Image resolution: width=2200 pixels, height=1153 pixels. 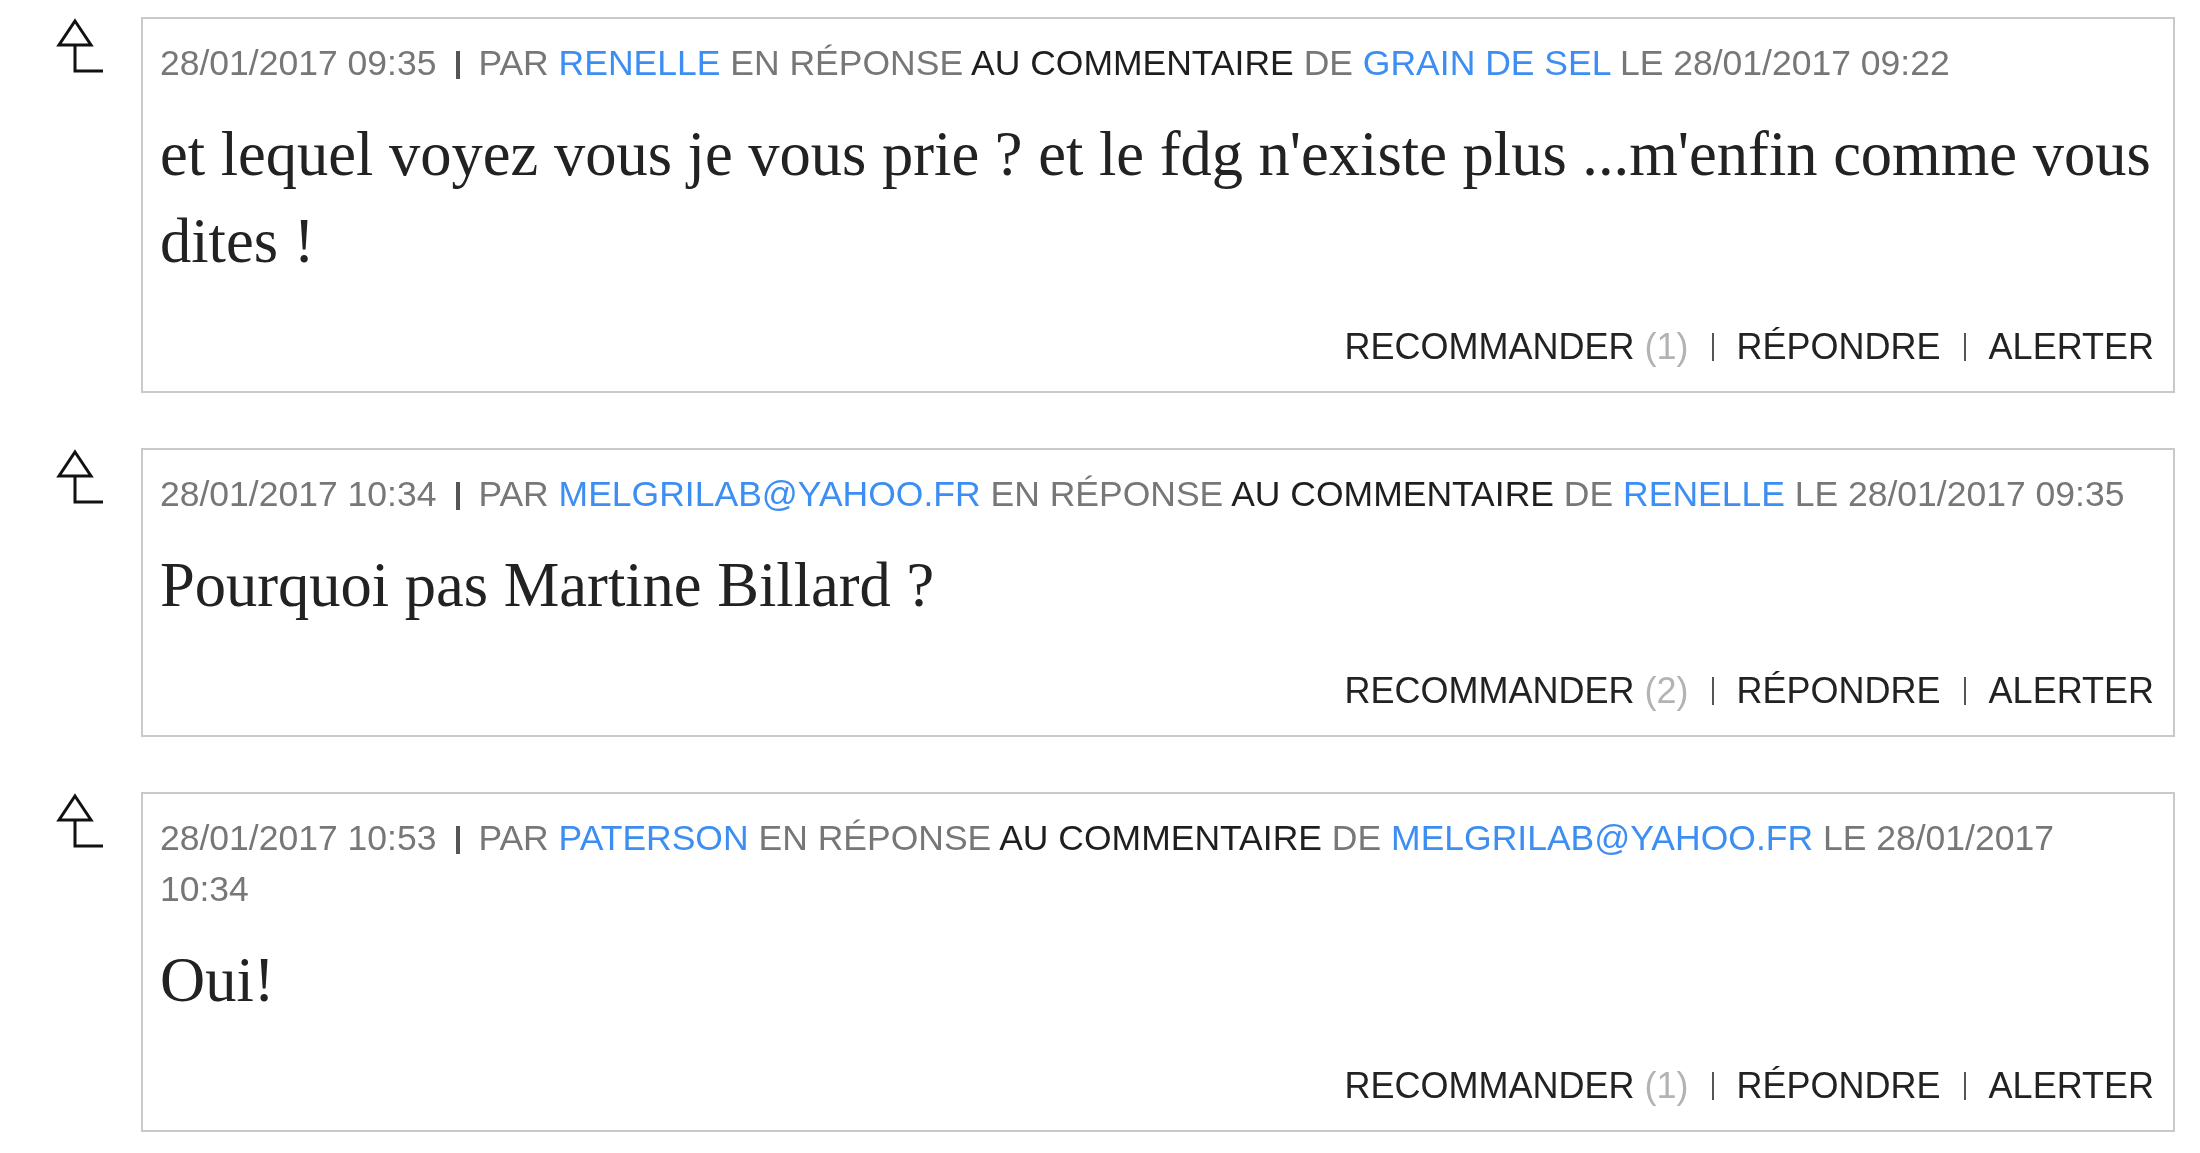 What do you see at coordinates (1143, 494) in the screenshot?
I see `comment-meta: 28/01/2017 10:34 PAR MELGRILAB@YAHOO.FR EN RÉPONSE AU COMMENTAIRE DE RENELLE LE 28/01/2017 09:35` at bounding box center [1143, 494].